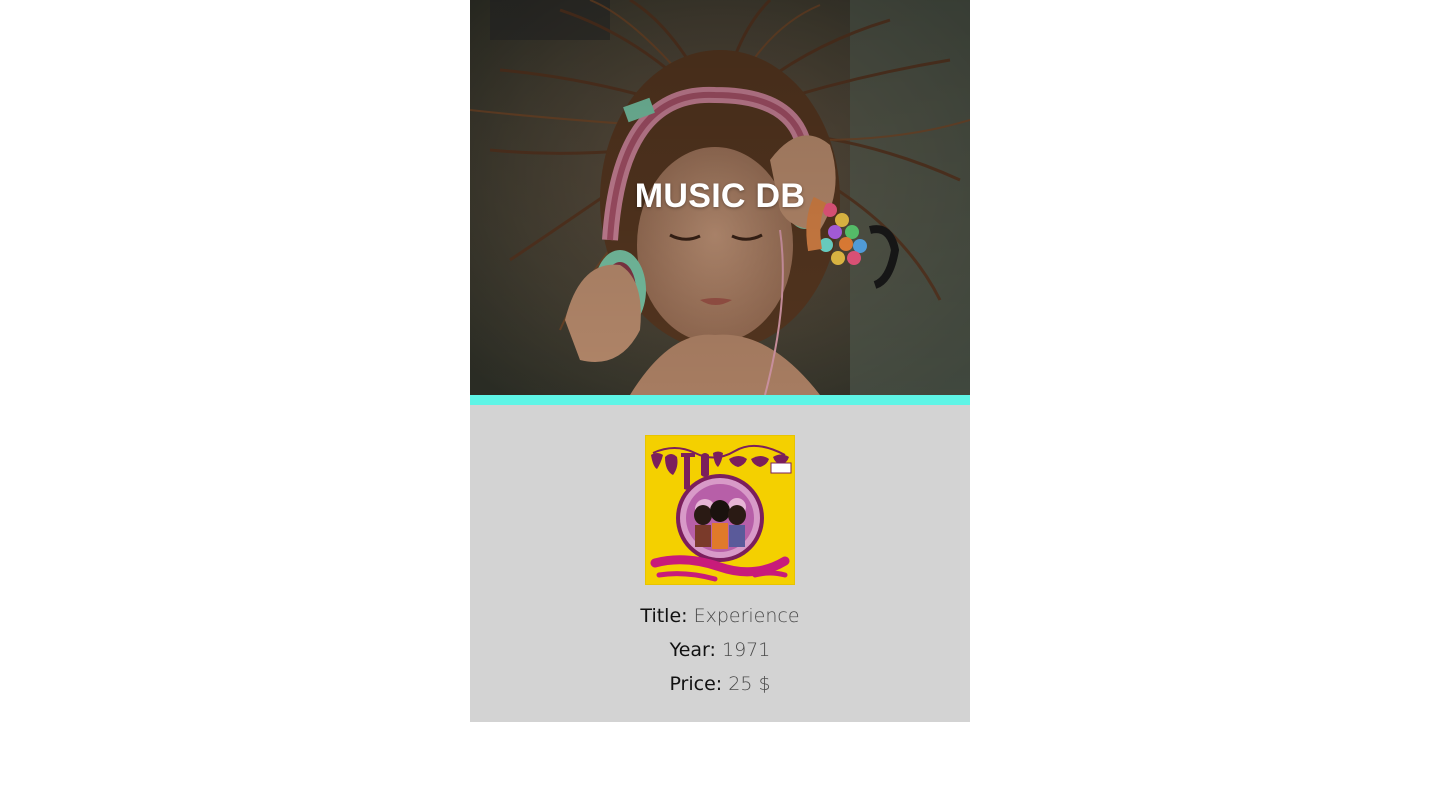 This screenshot has height=790, width=1440. Describe the element at coordinates (720, 400) in the screenshot. I see `accent-divider` at that location.